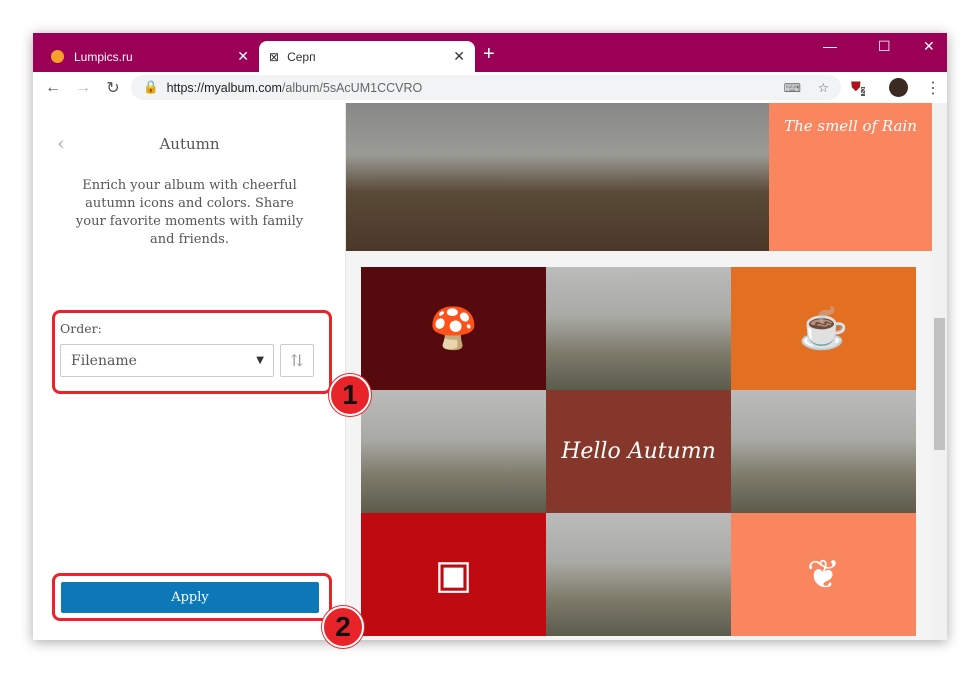 The width and height of the screenshot is (980, 673). Describe the element at coordinates (884, 46) in the screenshot. I see `maximize-button: ☐` at that location.